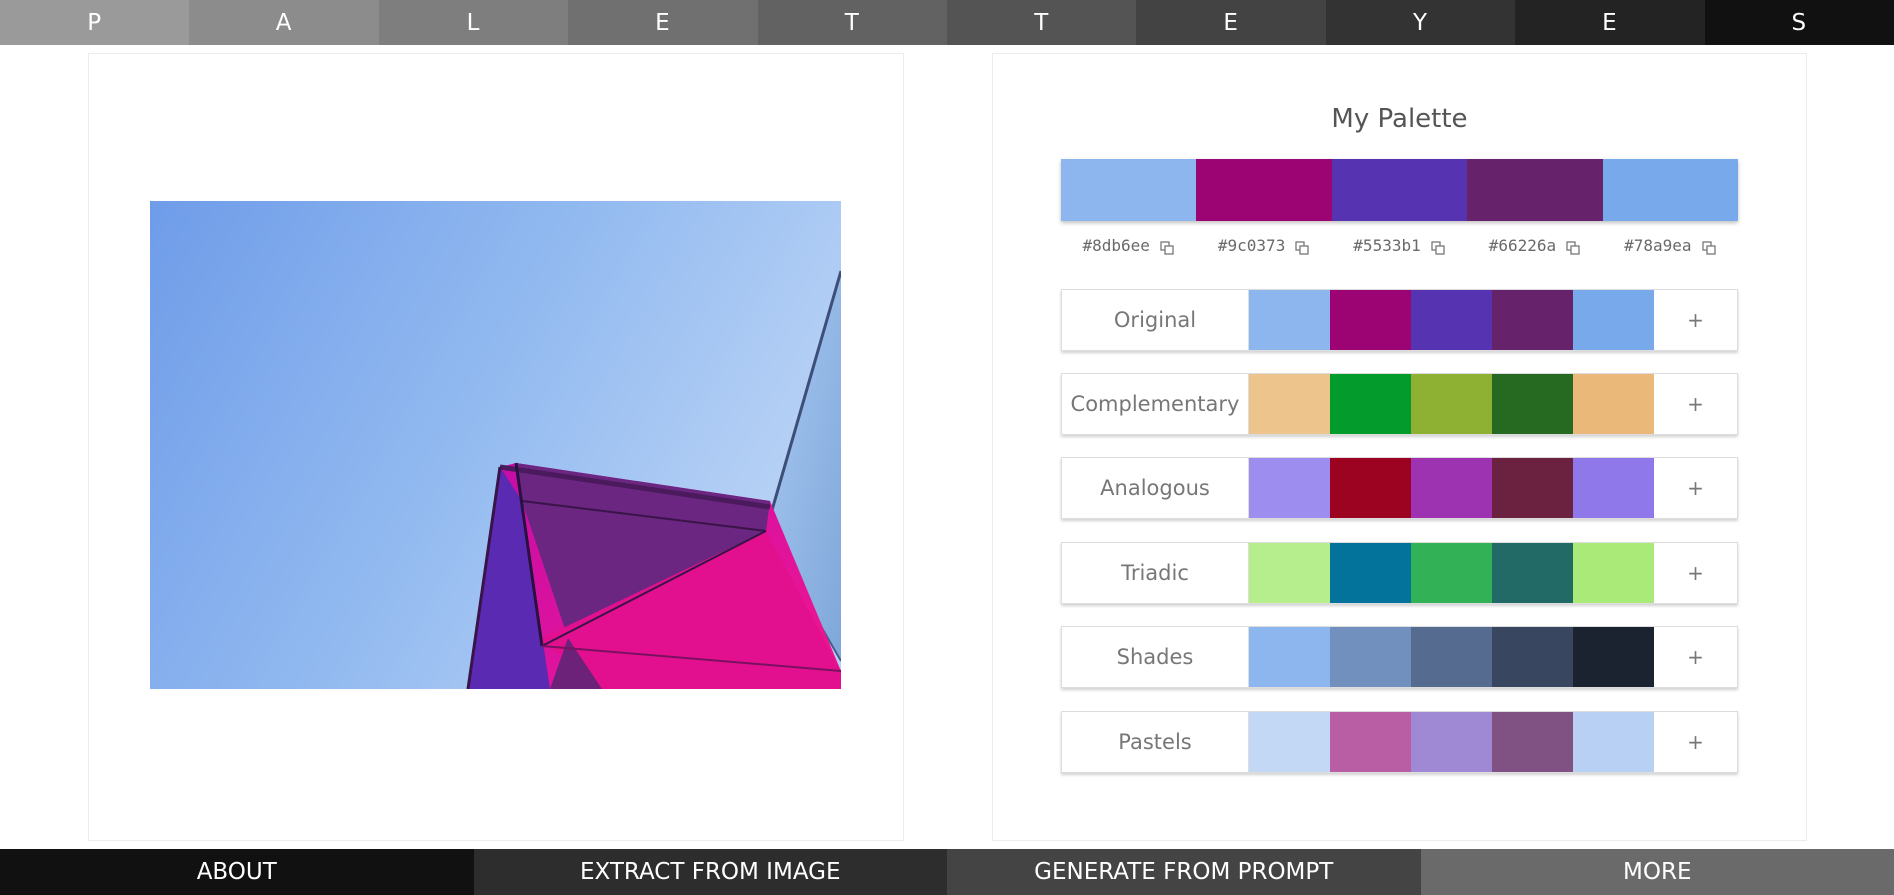 The width and height of the screenshot is (1894, 895). I want to click on scheme-row-triadic: Triadic +, so click(1399, 573).